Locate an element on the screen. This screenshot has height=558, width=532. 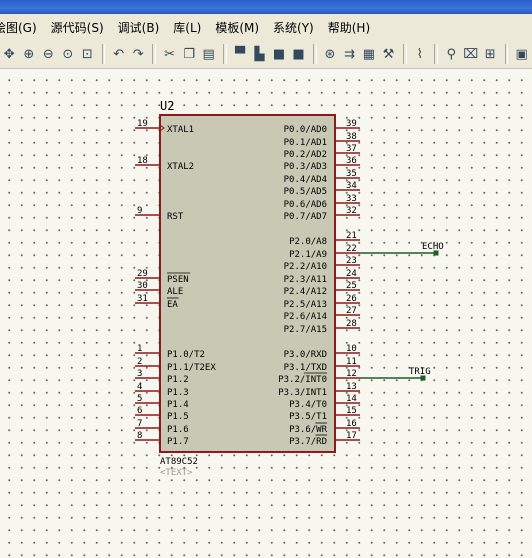
pin-number: 4 is located at coordinates (139, 387).